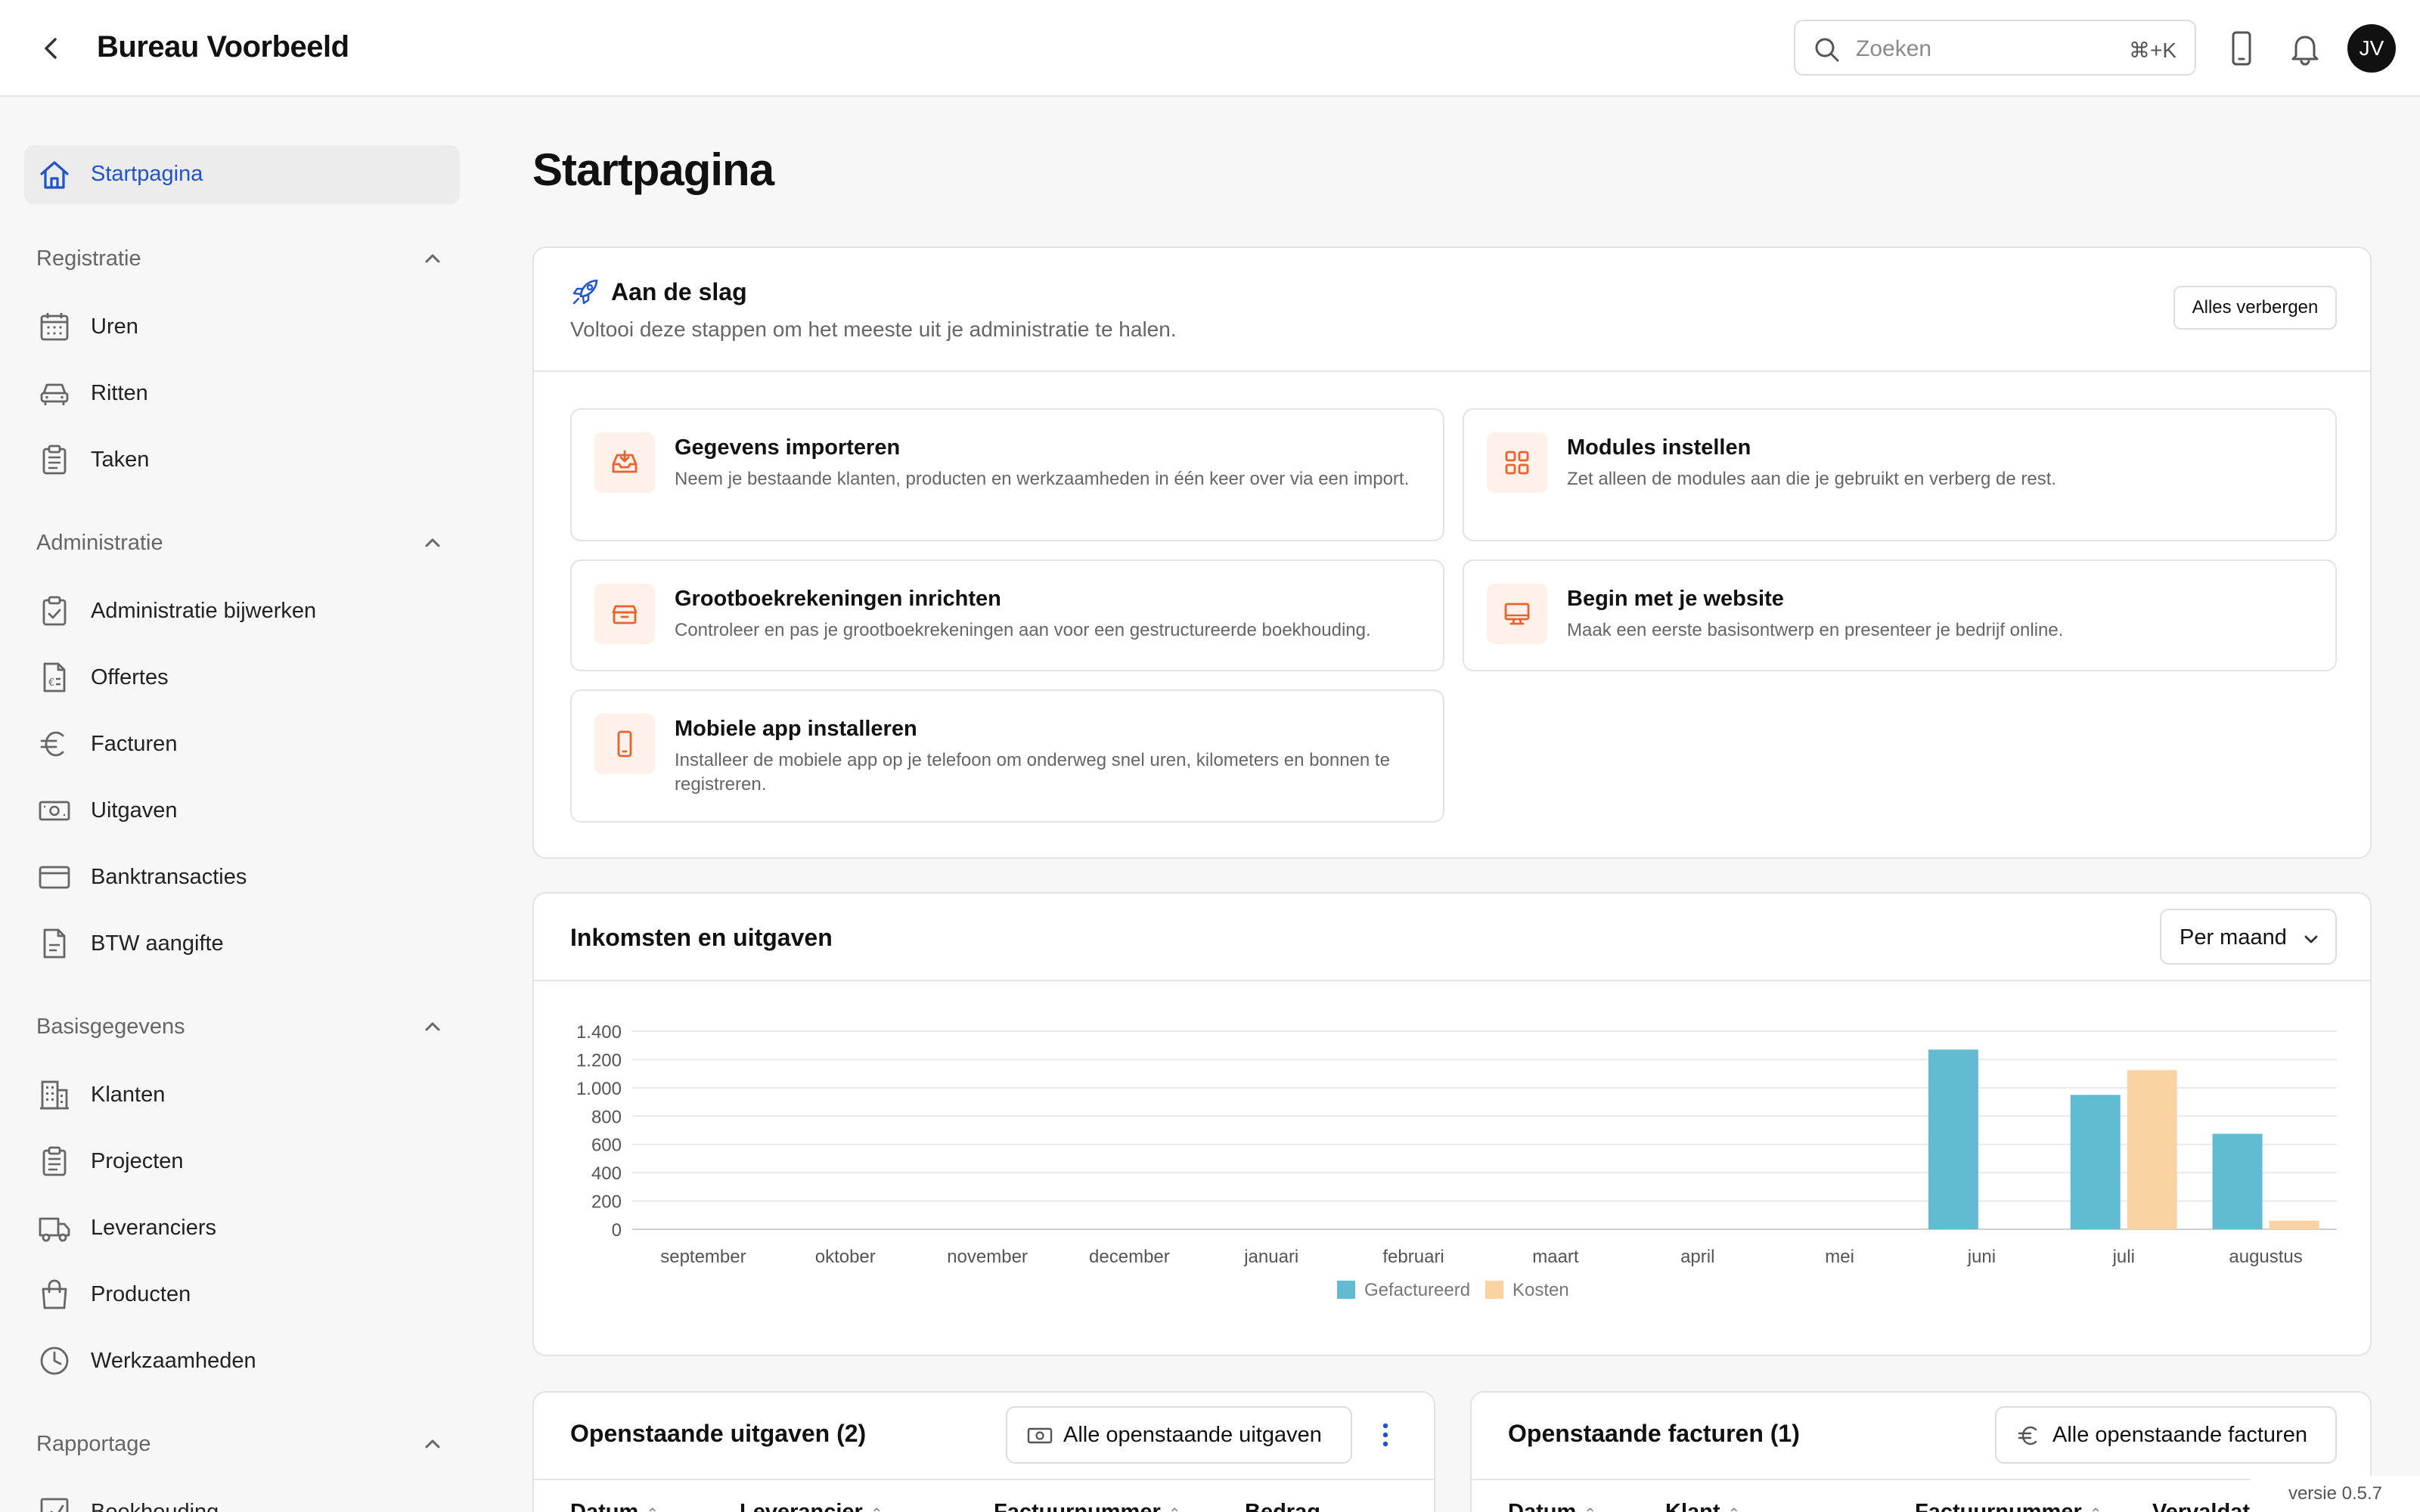 The height and width of the screenshot is (1512, 2420). What do you see at coordinates (2305, 48) in the screenshot?
I see `notifications-button` at bounding box center [2305, 48].